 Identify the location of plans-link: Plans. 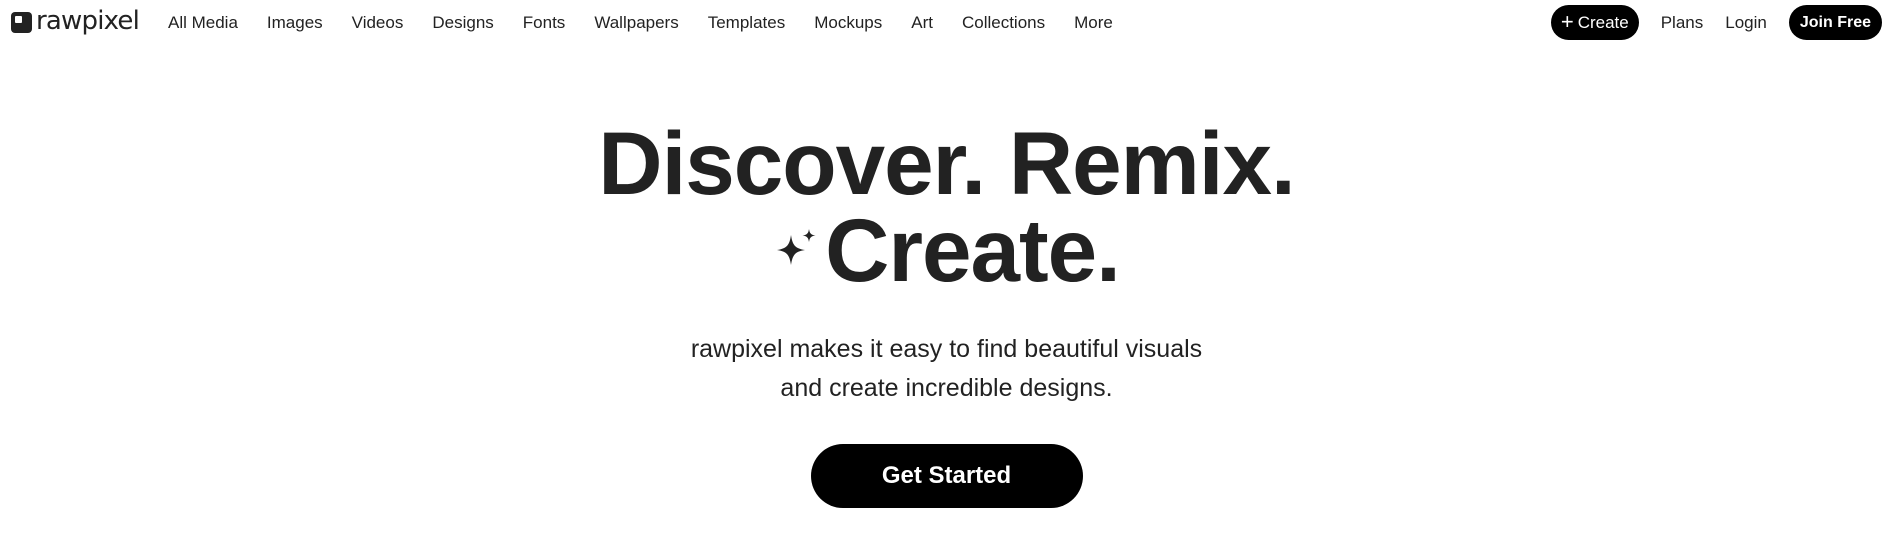
(1682, 23).